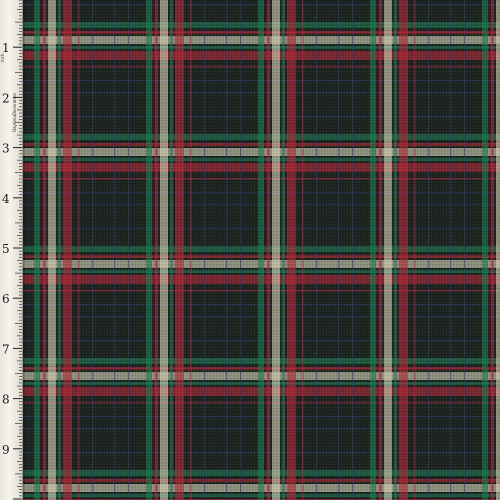 This screenshot has width=500, height=500. What do you see at coordinates (6, 400) in the screenshot?
I see `ruler-number: 8` at bounding box center [6, 400].